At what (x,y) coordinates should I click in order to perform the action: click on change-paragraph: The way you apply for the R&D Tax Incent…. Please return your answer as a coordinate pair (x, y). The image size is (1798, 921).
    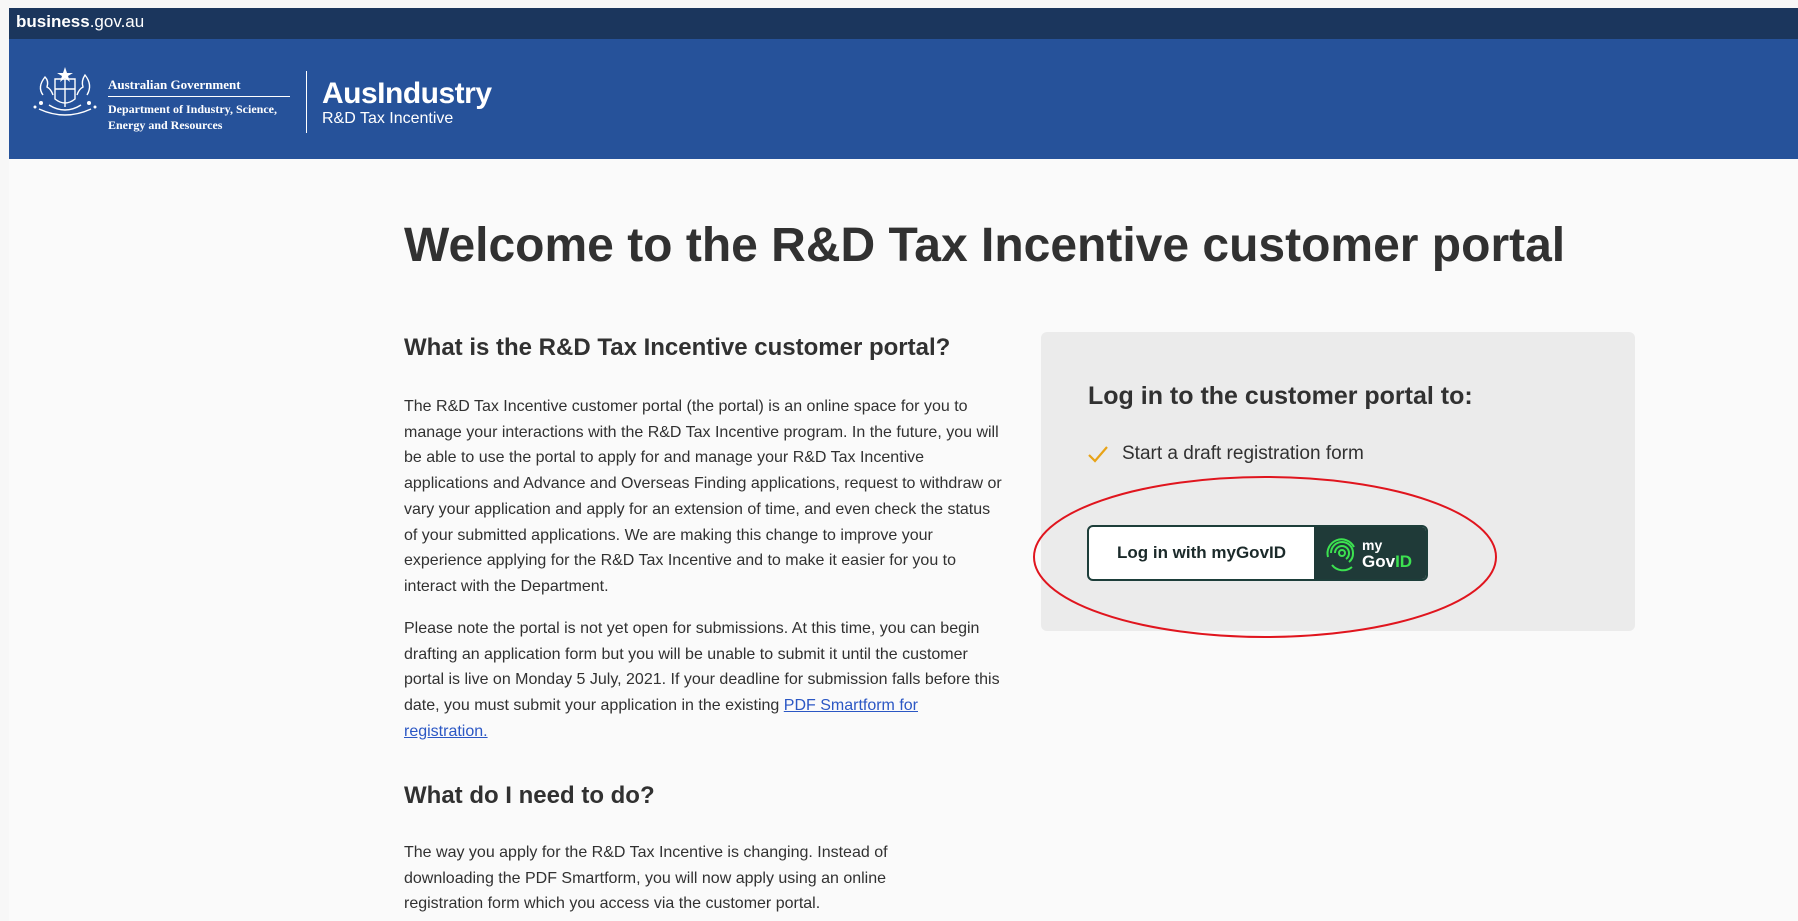
    Looking at the image, I should click on (646, 878).